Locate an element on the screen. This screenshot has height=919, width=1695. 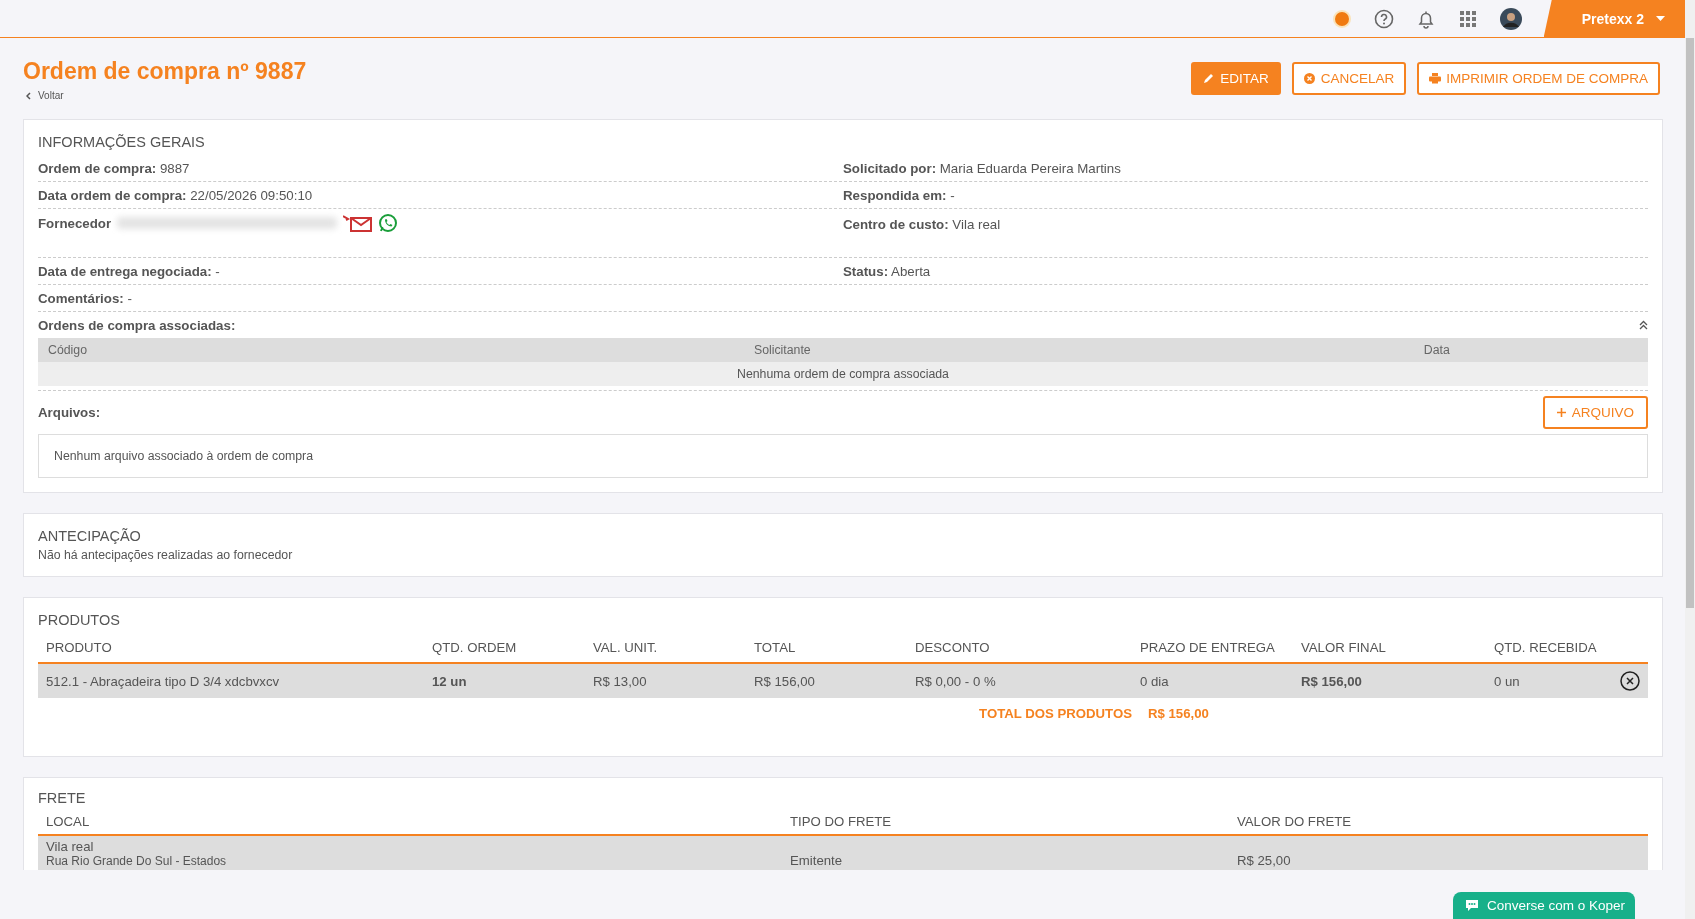
column-header: Data is located at coordinates (1436, 350).